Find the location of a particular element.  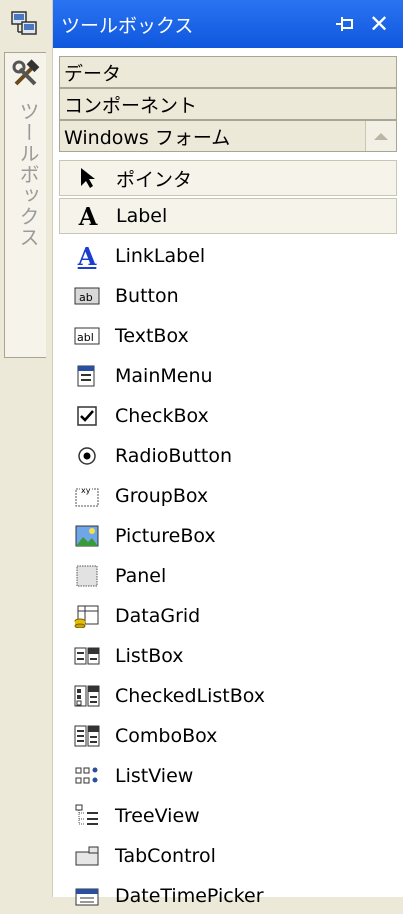

label-a-icon: A is located at coordinates (88, 216).